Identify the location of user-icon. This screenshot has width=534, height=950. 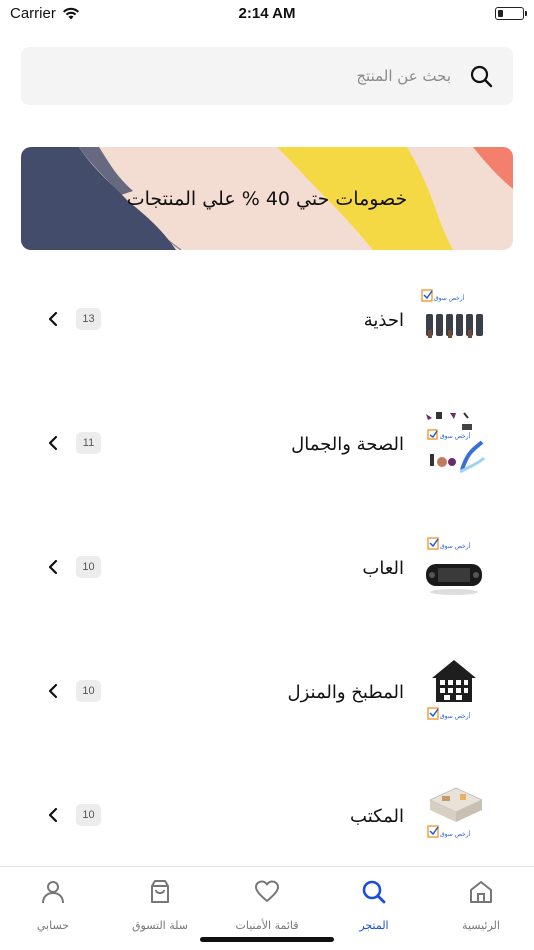
(53, 892).